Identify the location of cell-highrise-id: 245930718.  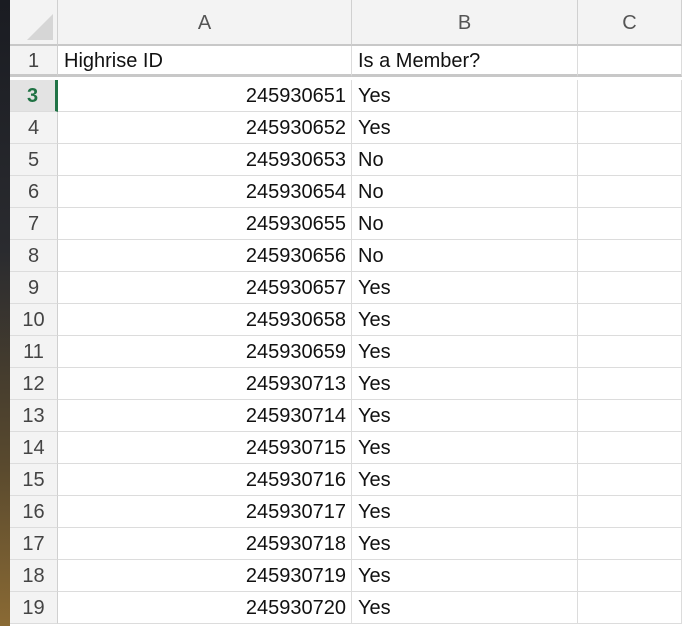
(205, 544).